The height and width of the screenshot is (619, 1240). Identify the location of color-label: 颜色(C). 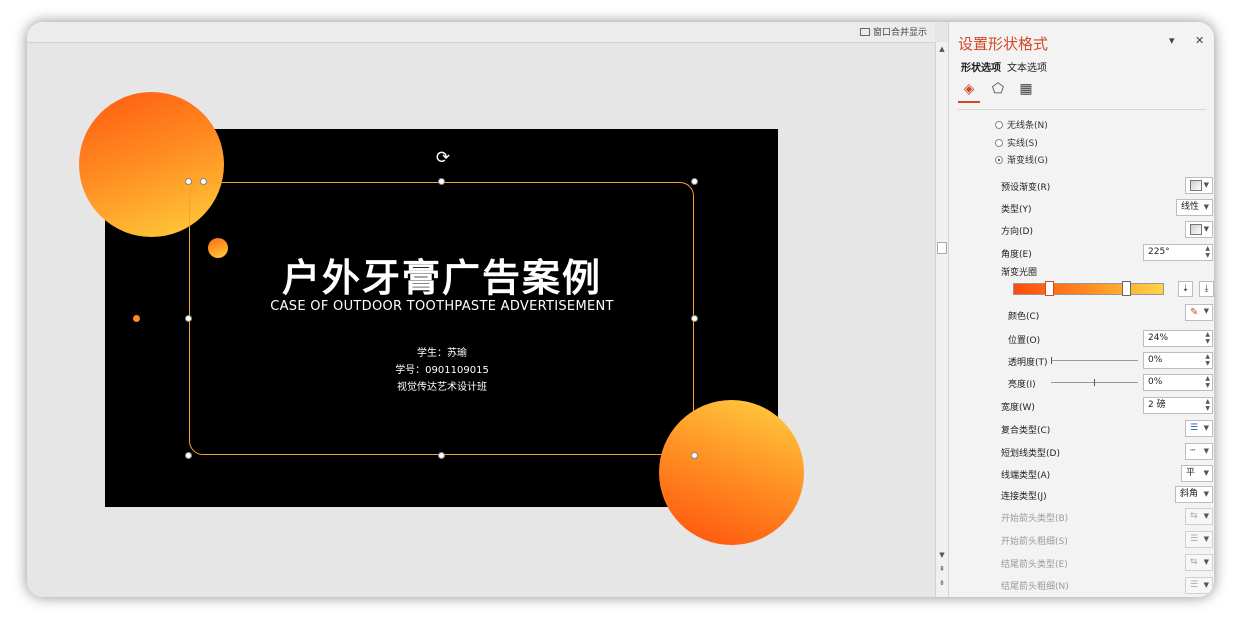
(1024, 317).